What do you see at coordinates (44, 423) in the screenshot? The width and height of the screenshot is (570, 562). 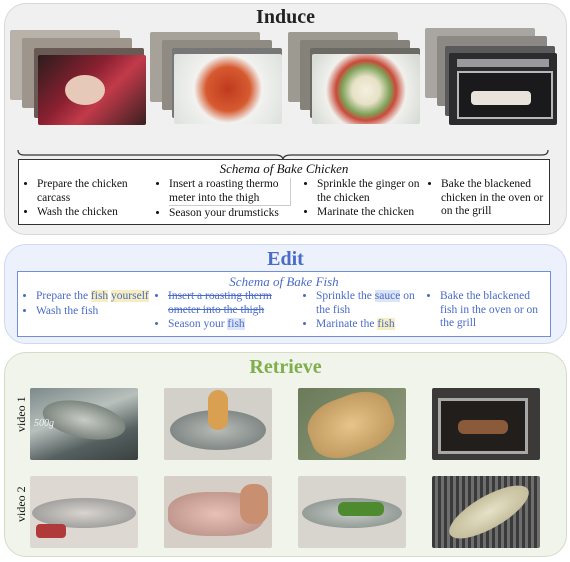 I see `weight-overlay-text: 500g` at bounding box center [44, 423].